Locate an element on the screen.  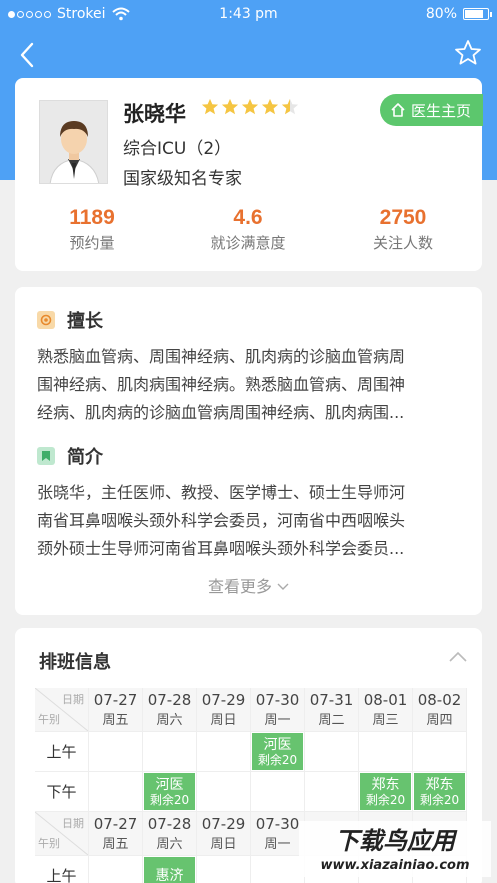
doctor-title: 国家级知名专家 is located at coordinates (182, 179).